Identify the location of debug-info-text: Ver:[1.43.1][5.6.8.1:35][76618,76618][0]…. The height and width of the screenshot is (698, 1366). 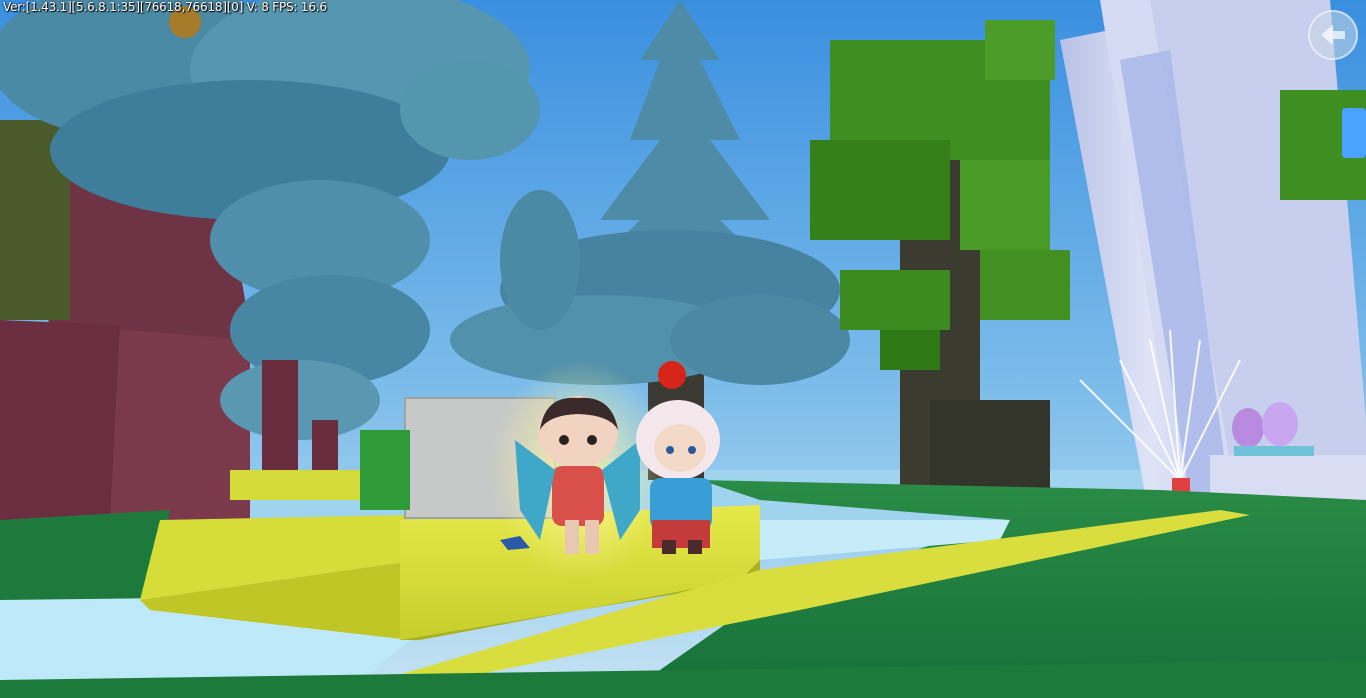
(165, 7).